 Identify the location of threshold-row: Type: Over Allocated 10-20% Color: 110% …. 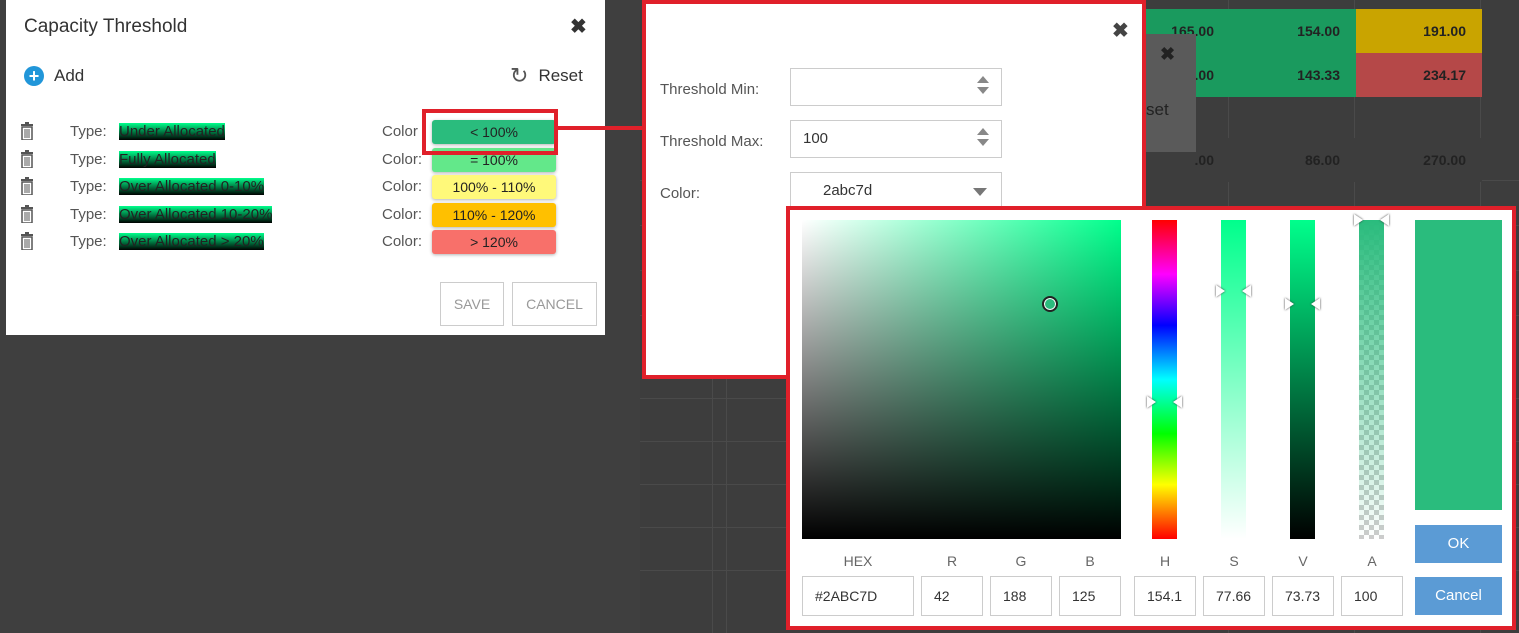
(290, 215).